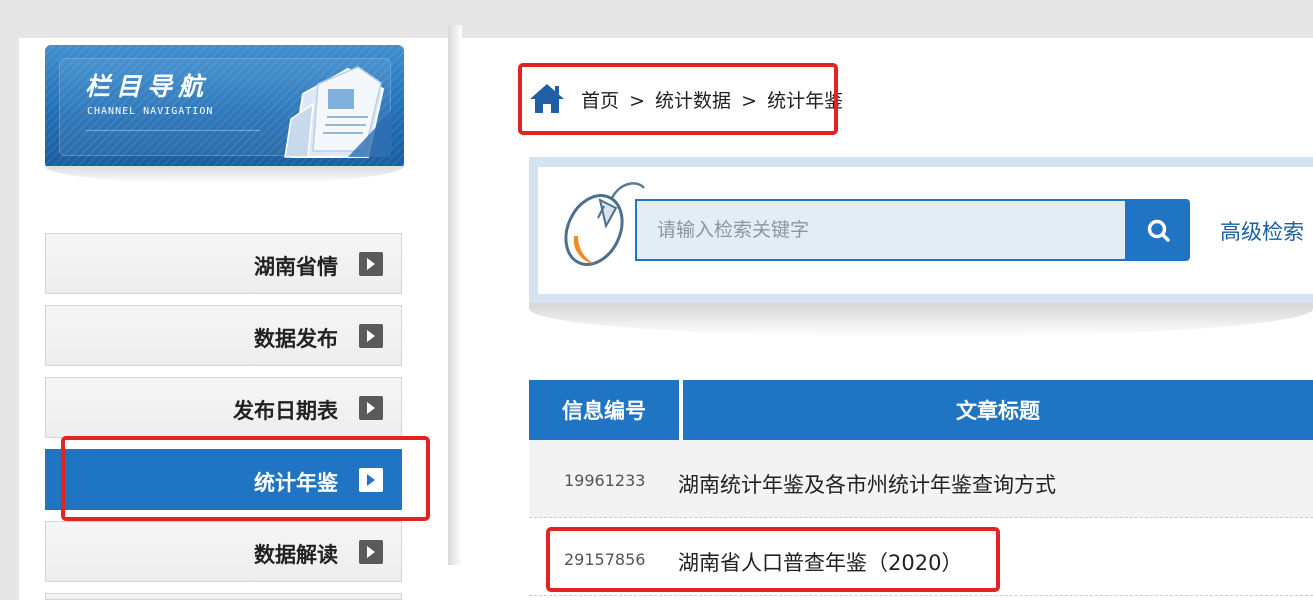 The height and width of the screenshot is (600, 1313). Describe the element at coordinates (223, 407) in the screenshot. I see `sidebar-item-release-calendar: 发布日期表` at that location.